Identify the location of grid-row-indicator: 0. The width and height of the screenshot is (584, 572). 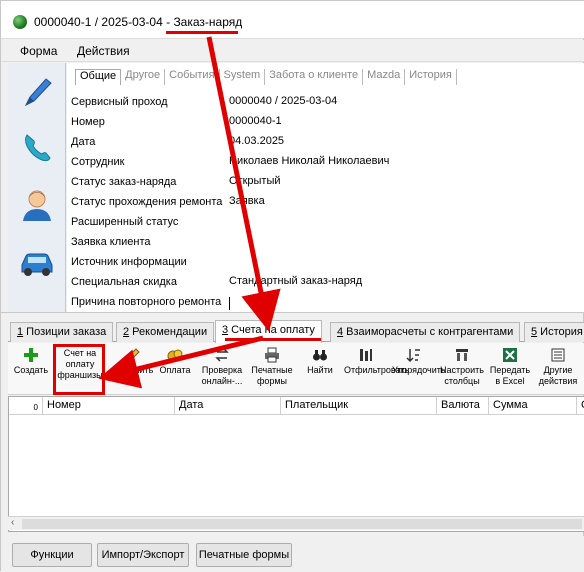
(26, 406).